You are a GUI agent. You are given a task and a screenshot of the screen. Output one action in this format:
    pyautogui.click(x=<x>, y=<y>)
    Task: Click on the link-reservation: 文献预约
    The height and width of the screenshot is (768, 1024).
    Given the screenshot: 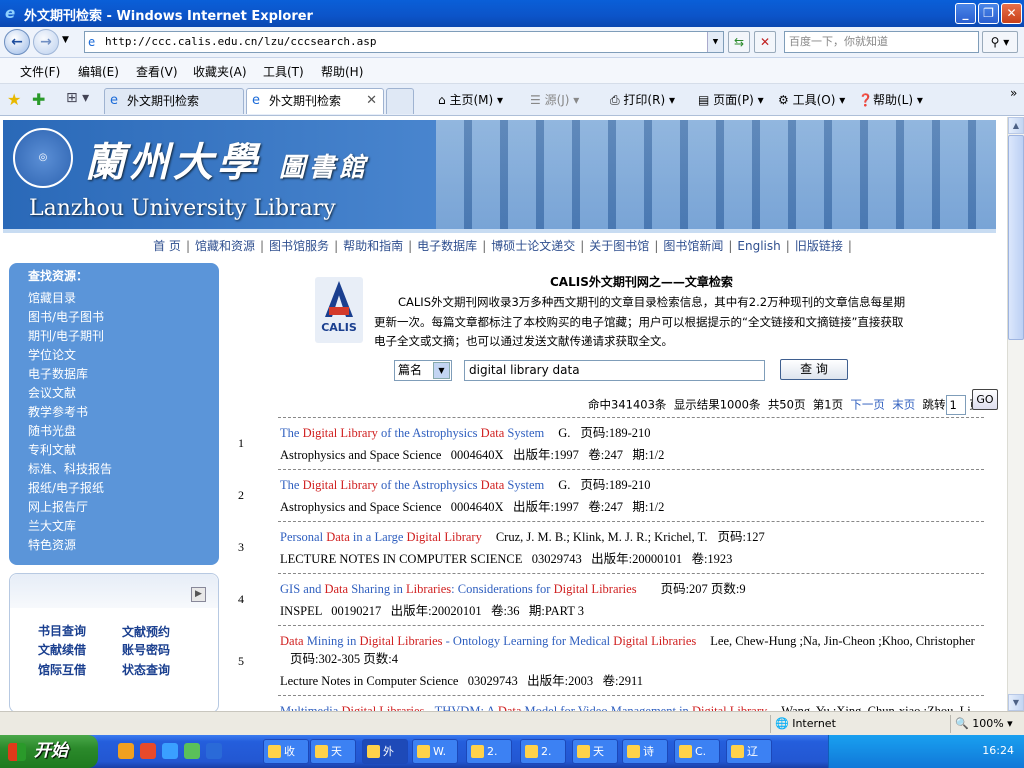 What is the action you would take?
    pyautogui.click(x=146, y=631)
    